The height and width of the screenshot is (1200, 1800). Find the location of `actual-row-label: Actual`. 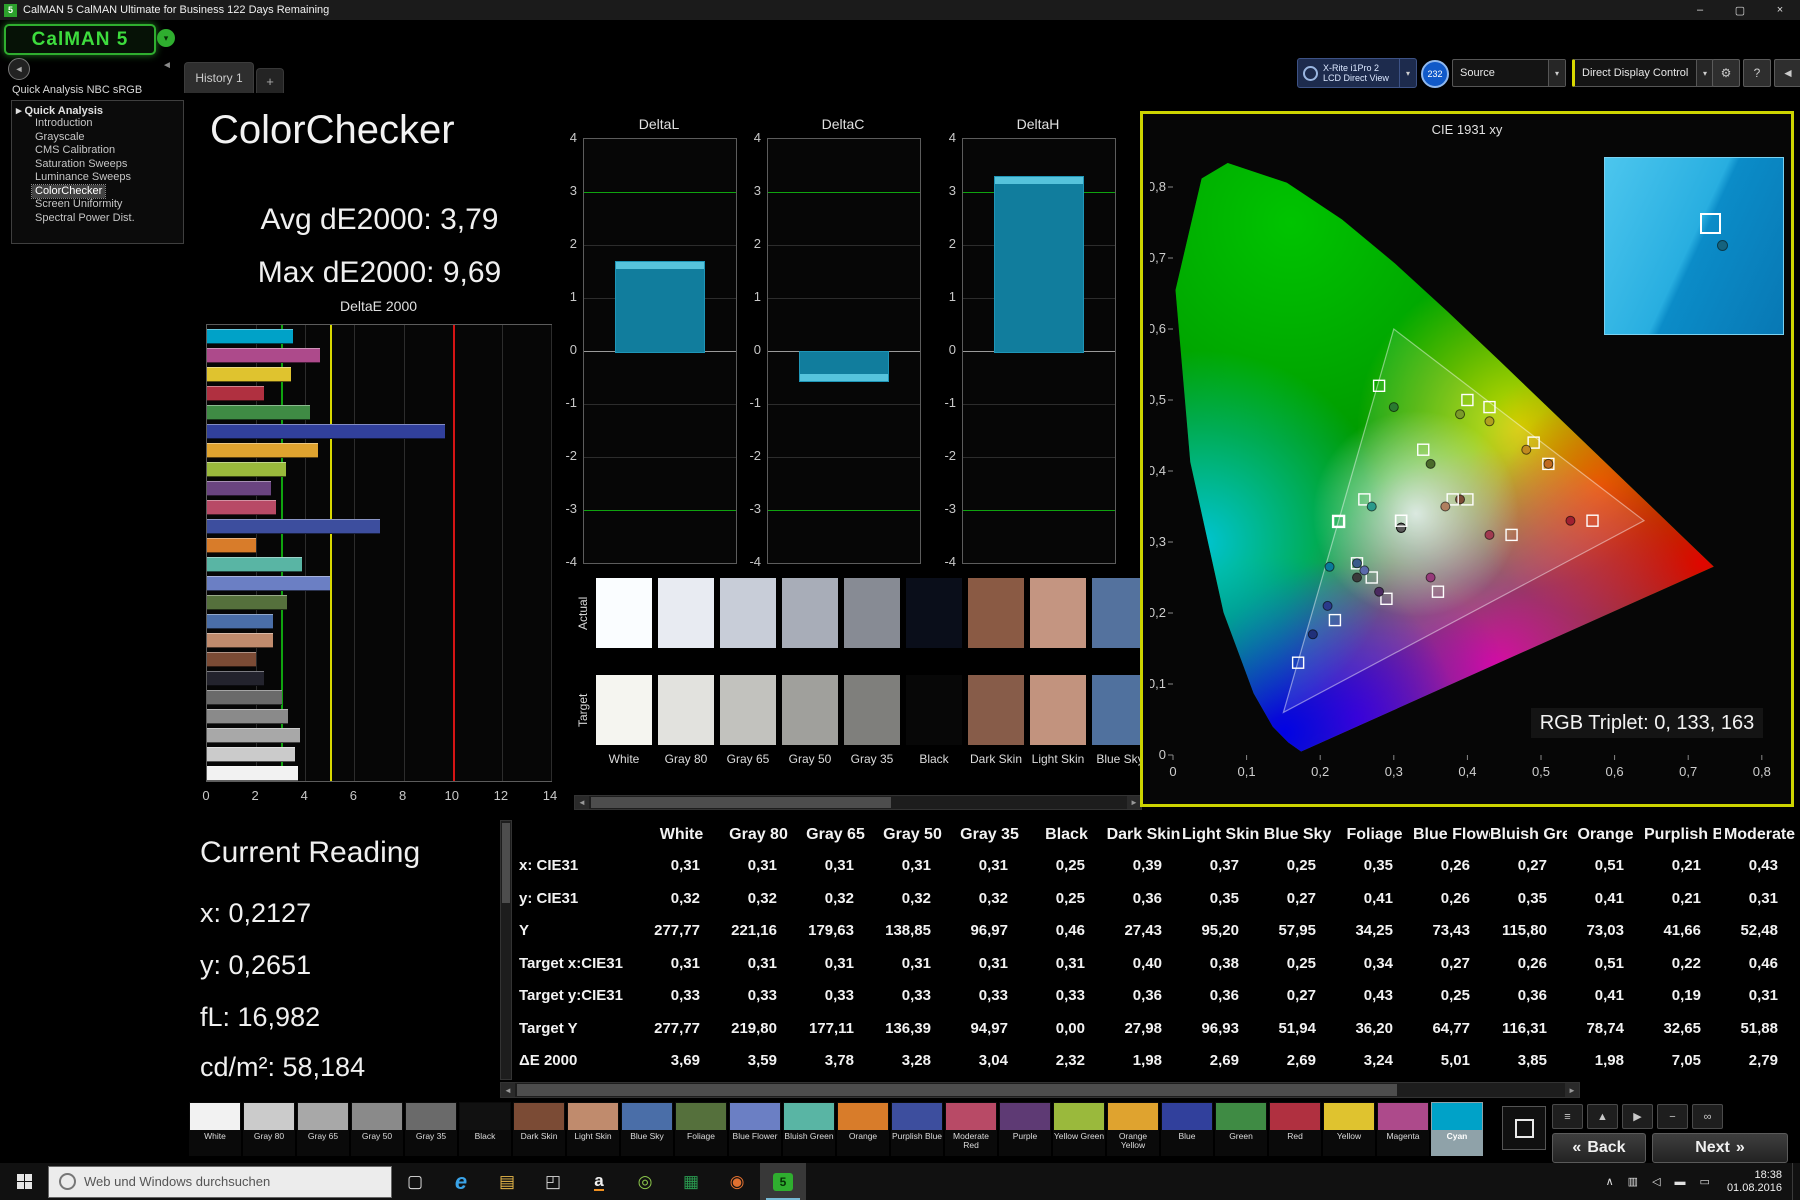

actual-row-label: Actual is located at coordinates (583, 613).